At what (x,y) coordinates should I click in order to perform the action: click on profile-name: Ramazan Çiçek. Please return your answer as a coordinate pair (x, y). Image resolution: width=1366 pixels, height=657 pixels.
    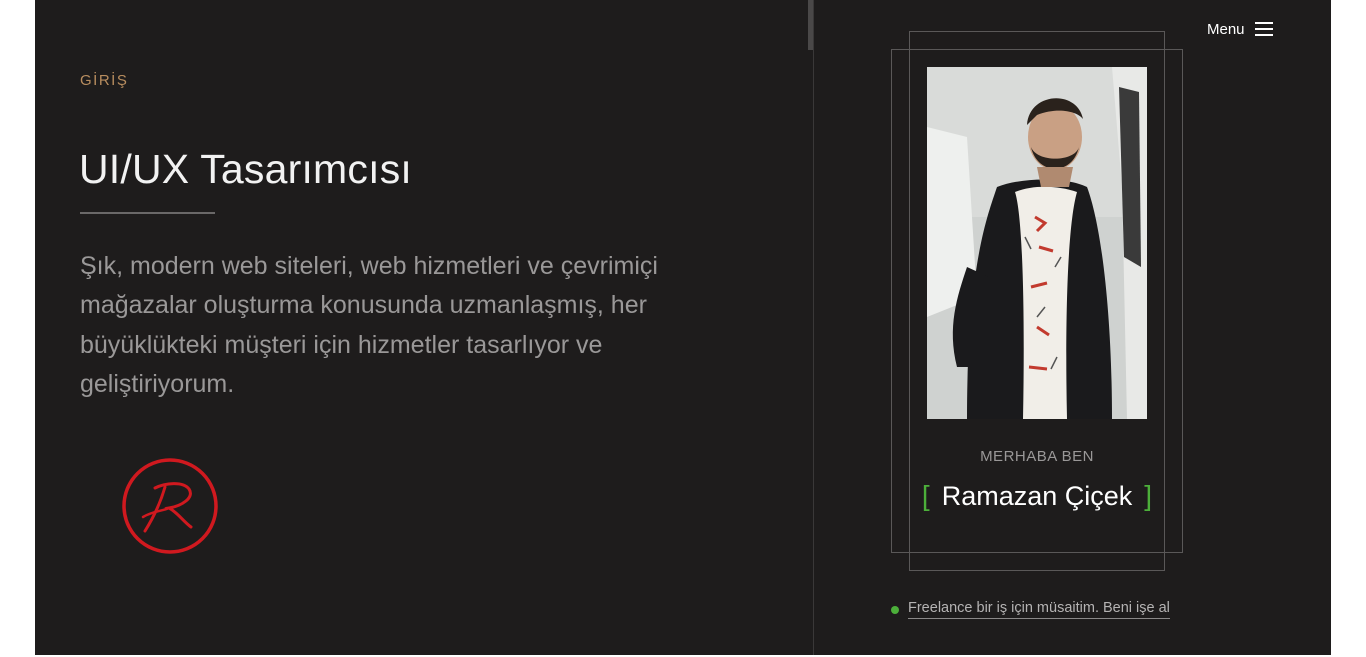
    Looking at the image, I should click on (1037, 495).